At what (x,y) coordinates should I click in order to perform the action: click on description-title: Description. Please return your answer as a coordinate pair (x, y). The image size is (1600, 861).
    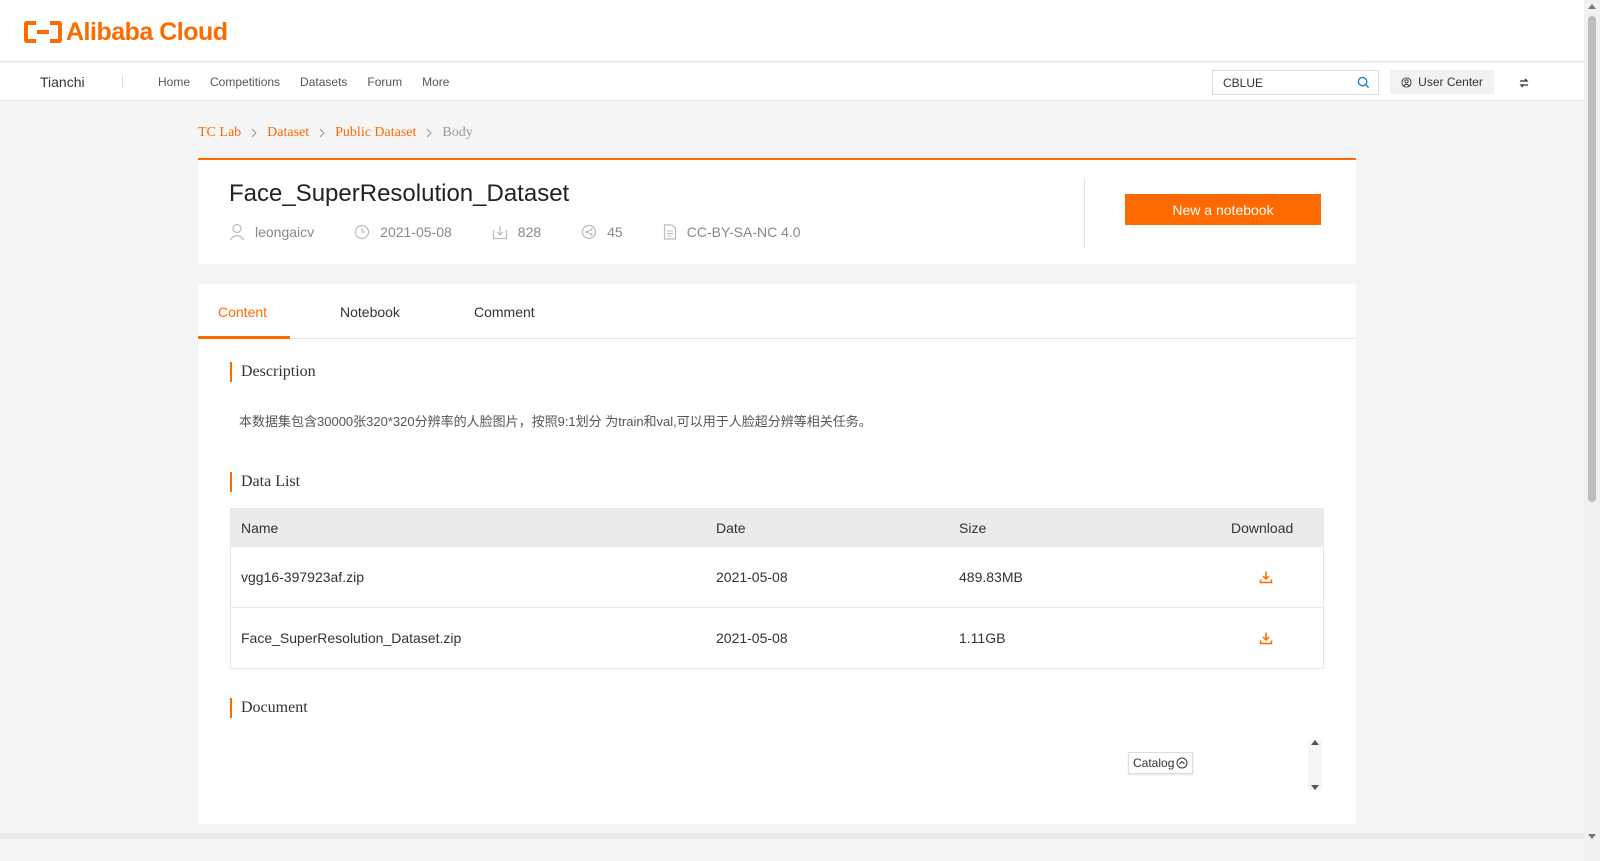
    Looking at the image, I should click on (278, 371).